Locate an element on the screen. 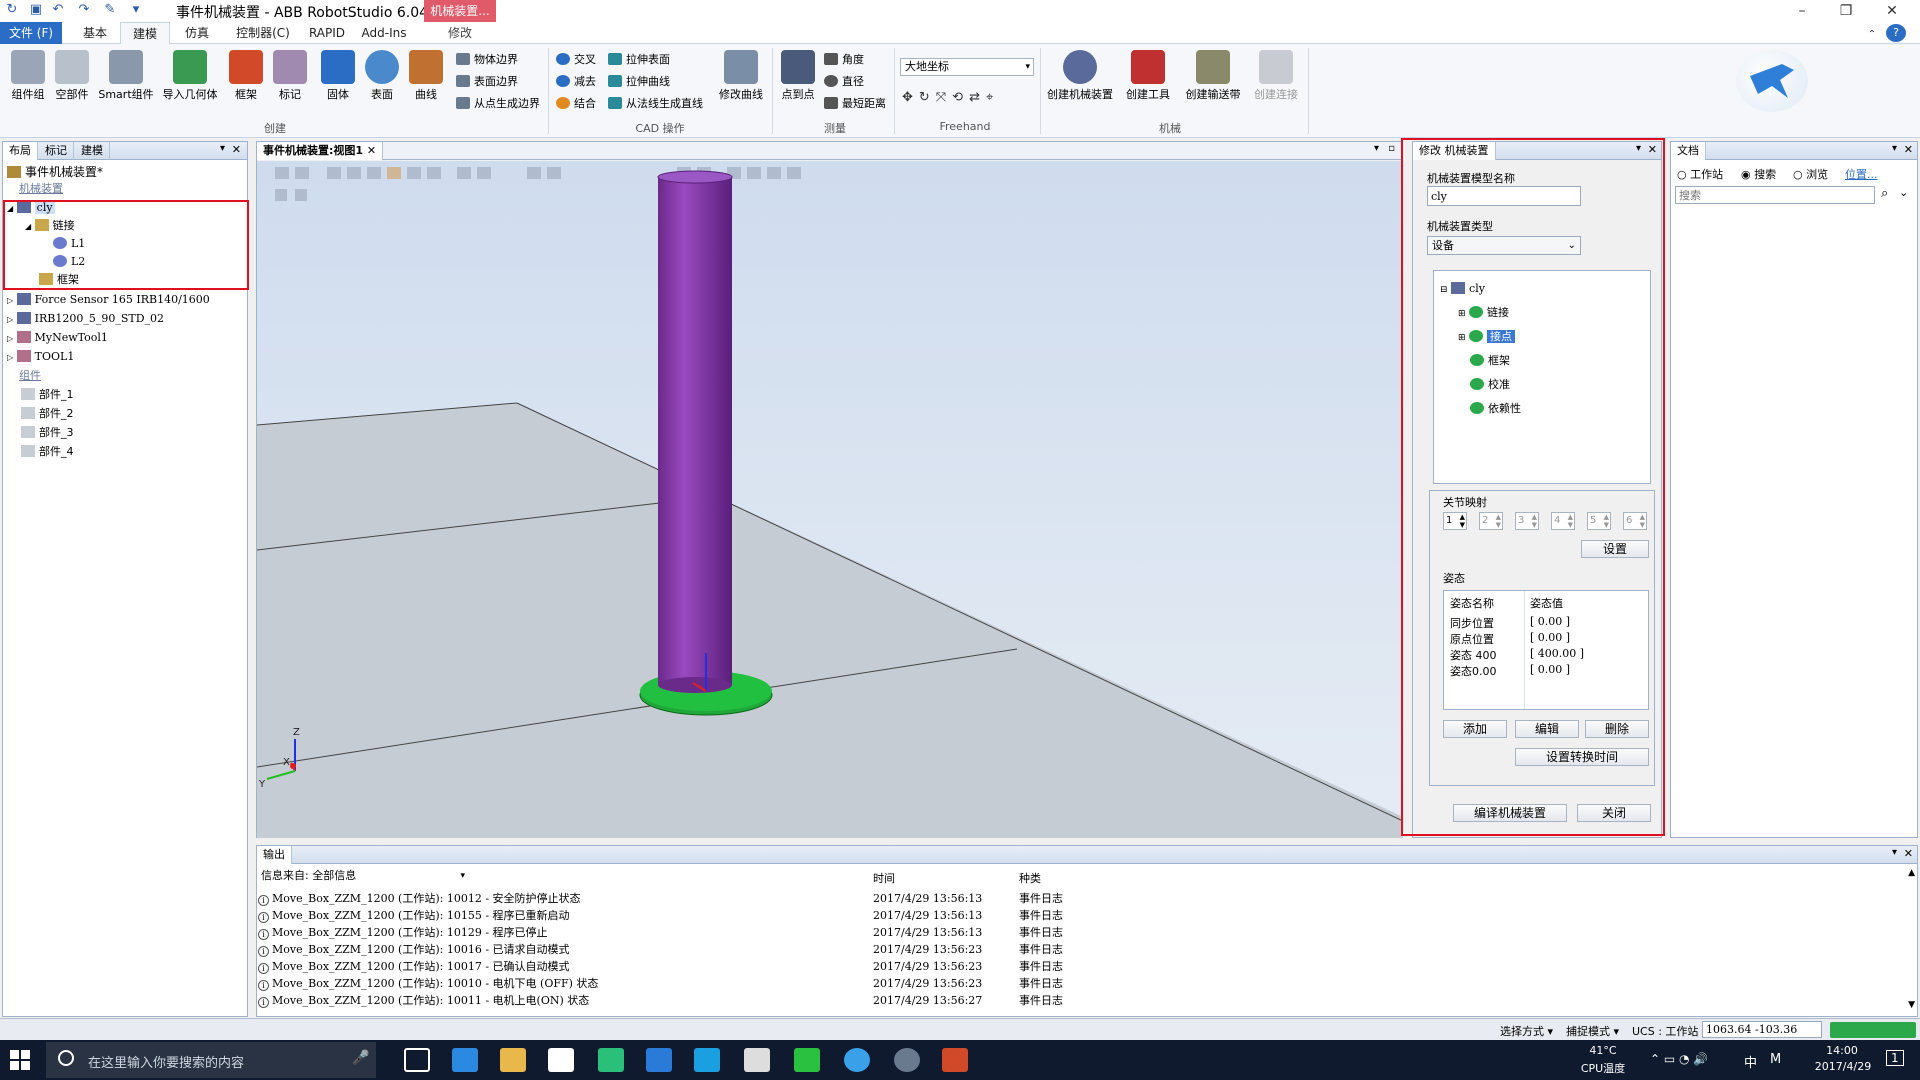 This screenshot has width=1920, height=1080. tab-file: 文件 (F) is located at coordinates (31, 33).